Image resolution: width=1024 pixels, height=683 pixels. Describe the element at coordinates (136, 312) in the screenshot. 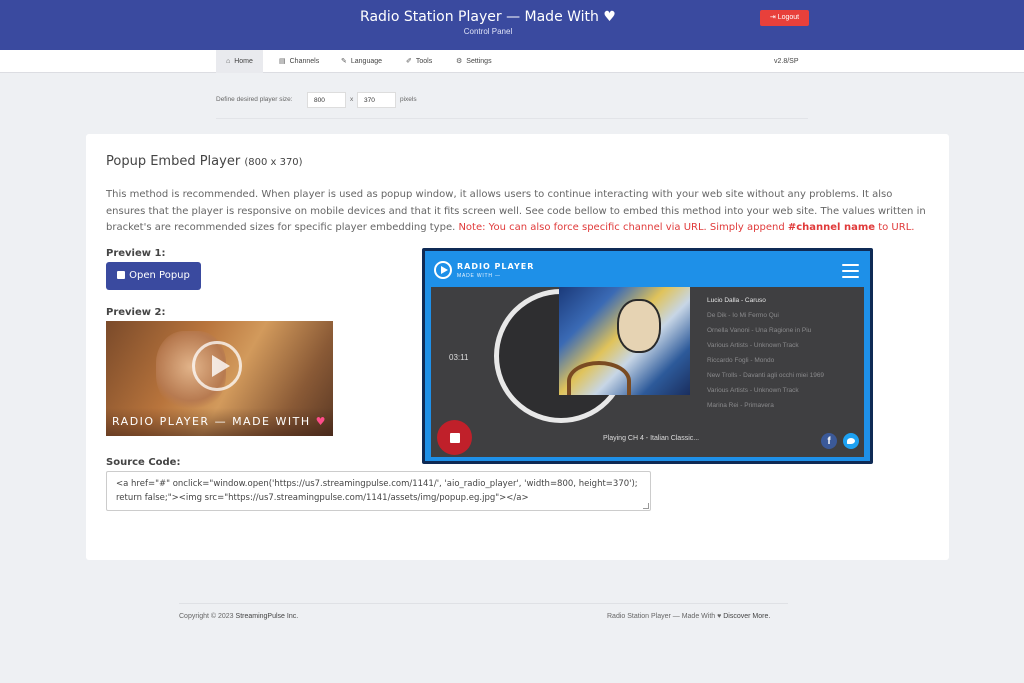

I see `preview2-label: Preview 2:` at that location.